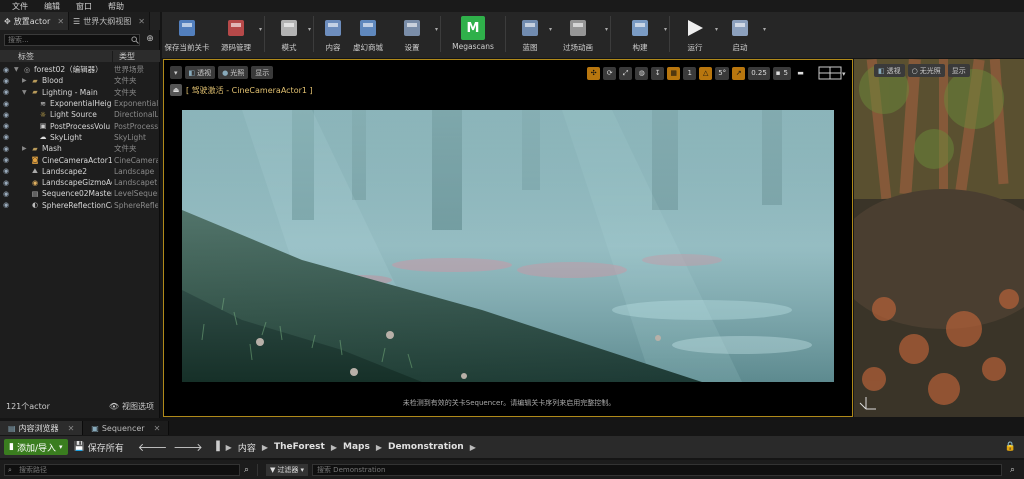 The height and width of the screenshot is (479, 1024). I want to click on layout-icon: ▾, so click(832, 73).